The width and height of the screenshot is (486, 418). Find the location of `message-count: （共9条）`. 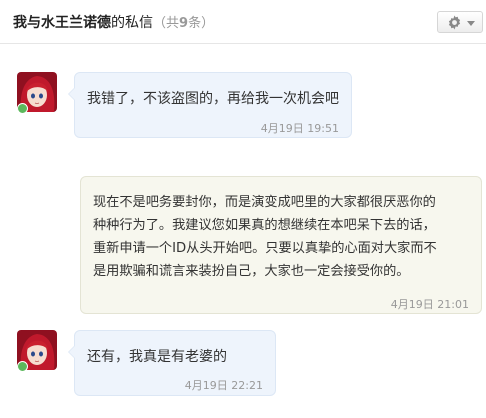

message-count: （共9条） is located at coordinates (184, 23).